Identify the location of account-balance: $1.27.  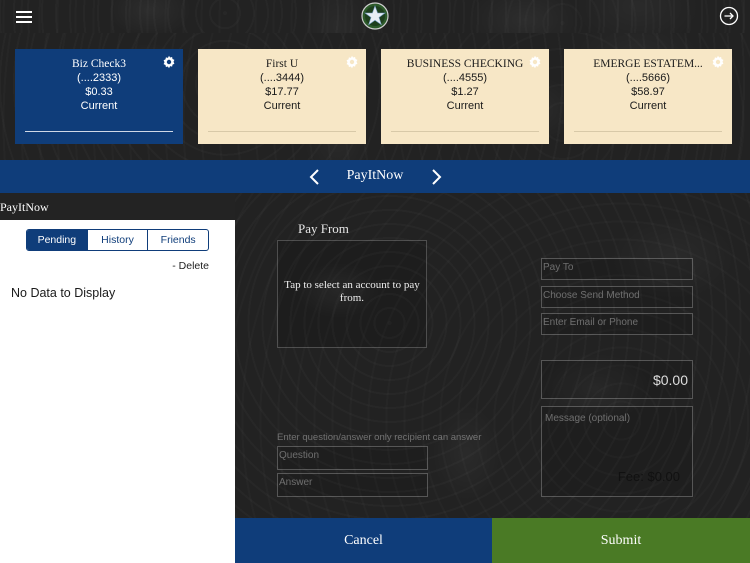
(465, 92).